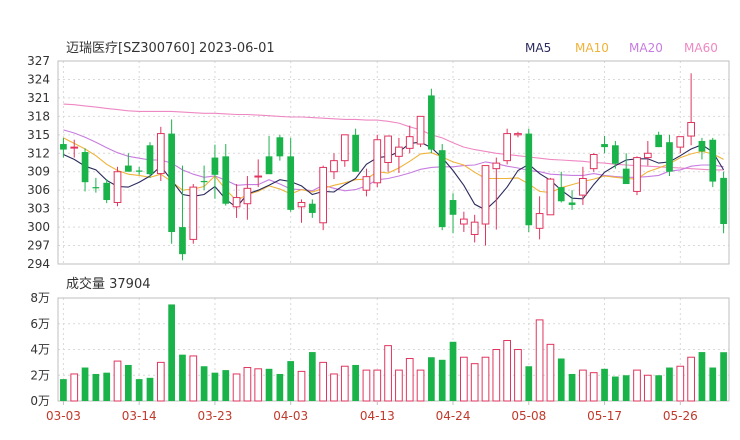  What do you see at coordinates (38, 172) in the screenshot?
I see `price-y-tick-label: 309` at bounding box center [38, 172].